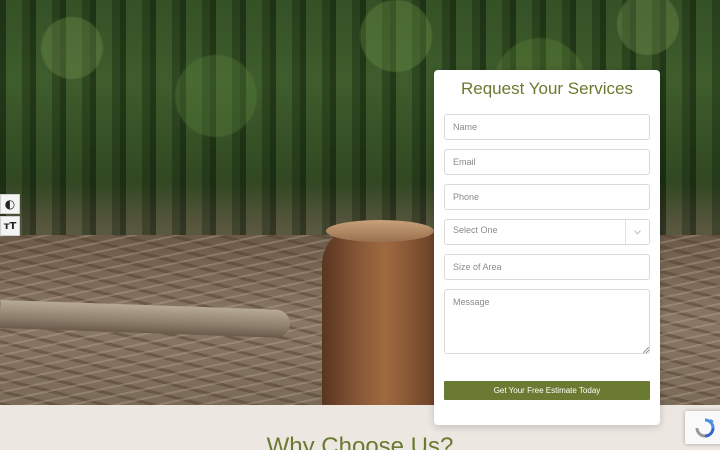  Describe the element at coordinates (637, 232) in the screenshot. I see `chevron-down-icon` at that location.